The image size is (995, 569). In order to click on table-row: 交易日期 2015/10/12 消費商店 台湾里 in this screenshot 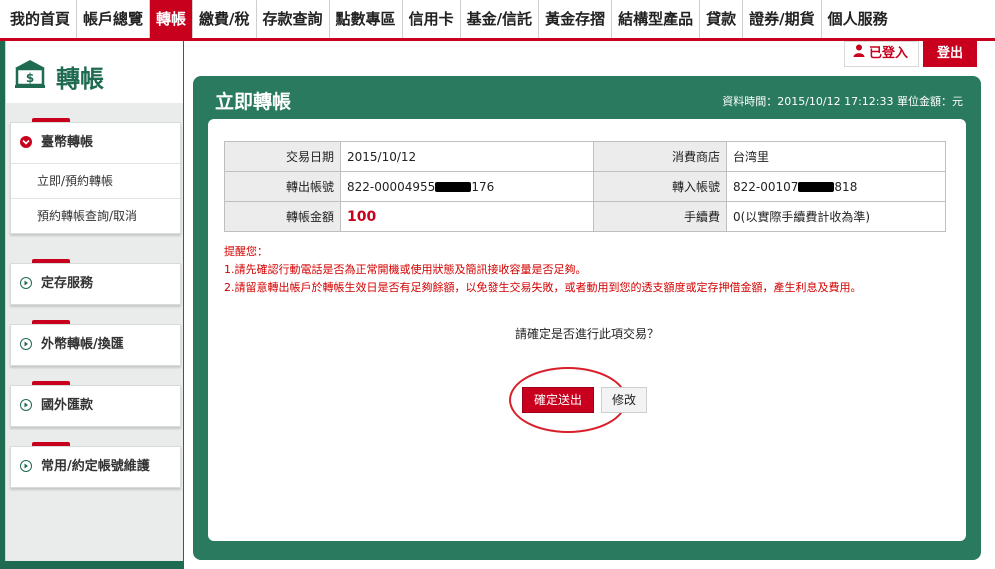, I will do `click(585, 156)`.